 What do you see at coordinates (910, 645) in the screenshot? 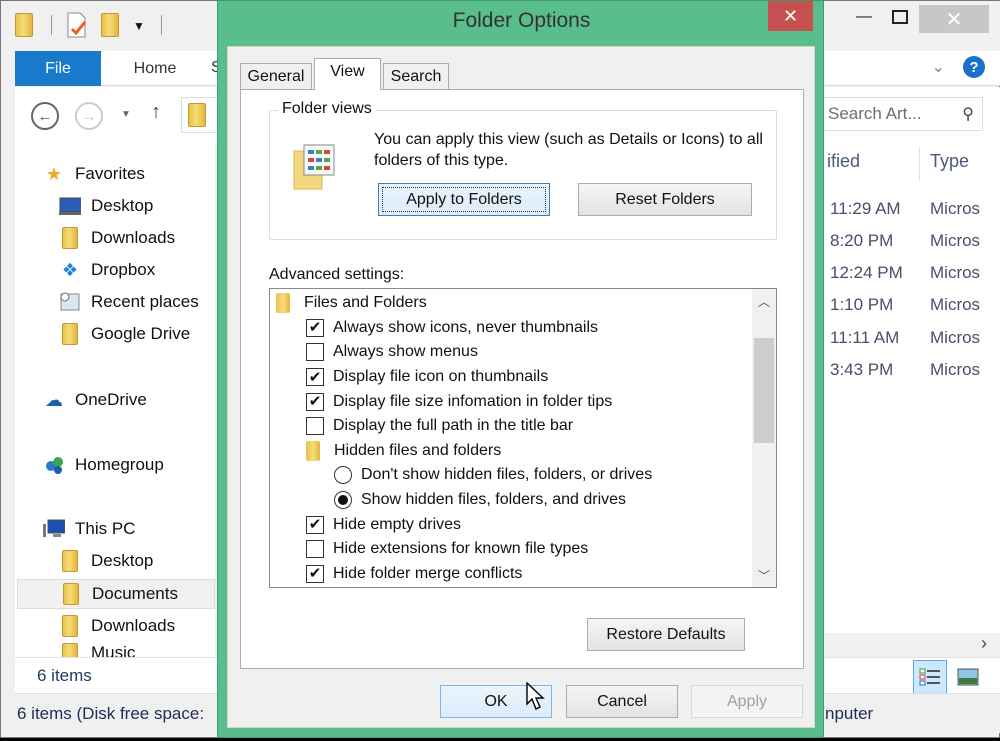
I see `horizontal-scrollbar: ›` at bounding box center [910, 645].